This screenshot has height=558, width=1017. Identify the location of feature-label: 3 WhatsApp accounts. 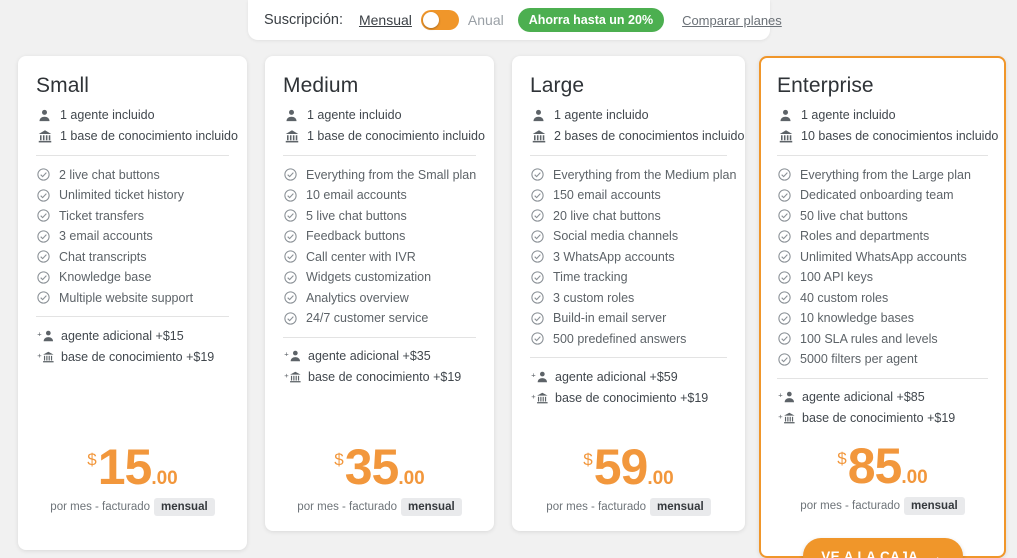
(614, 256).